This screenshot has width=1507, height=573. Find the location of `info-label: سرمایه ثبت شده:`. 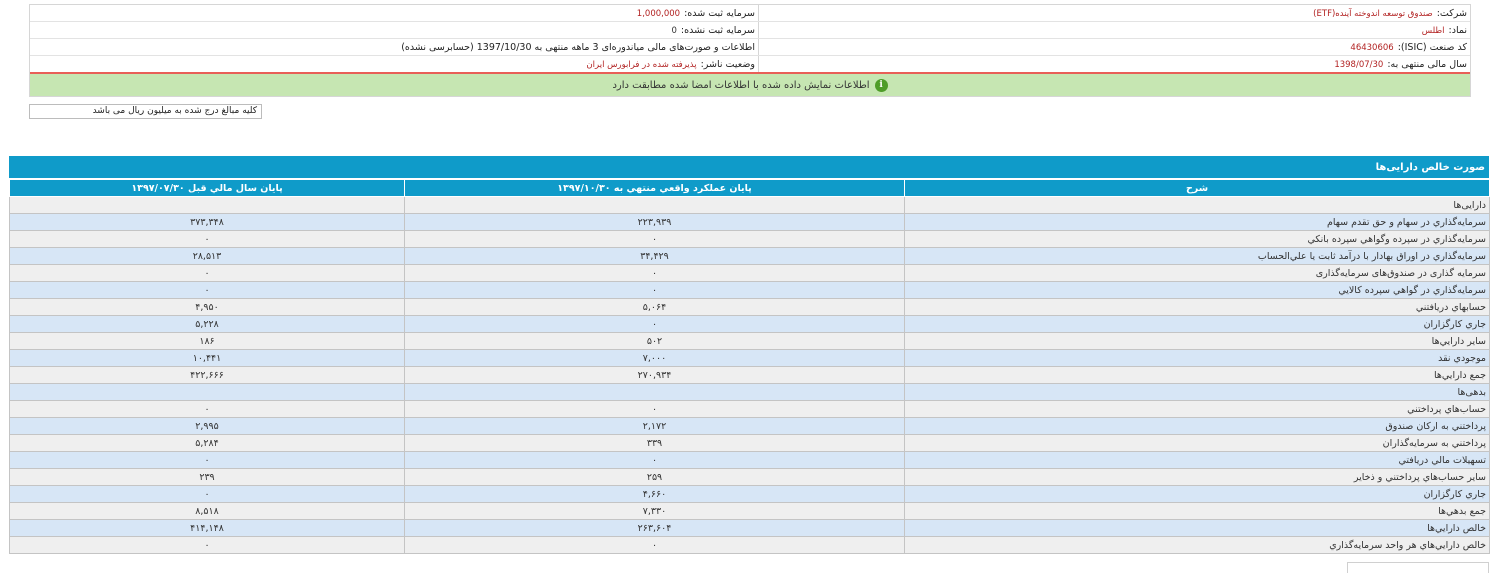

info-label: سرمایه ثبت شده: is located at coordinates (719, 13).